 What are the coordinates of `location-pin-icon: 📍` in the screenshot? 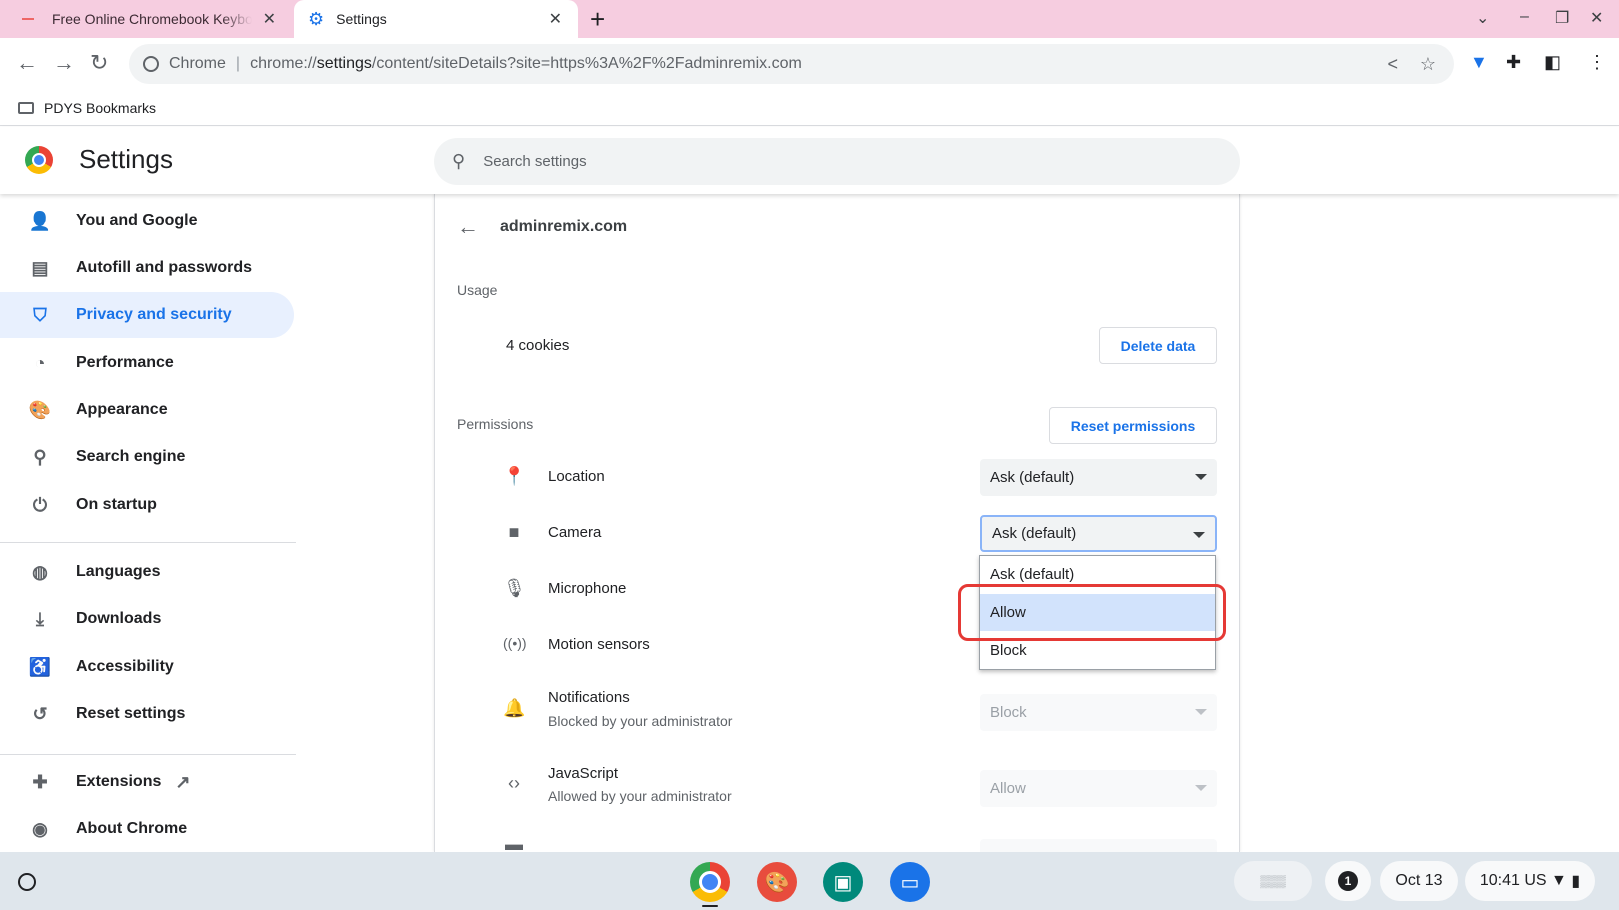 It's located at (514, 476).